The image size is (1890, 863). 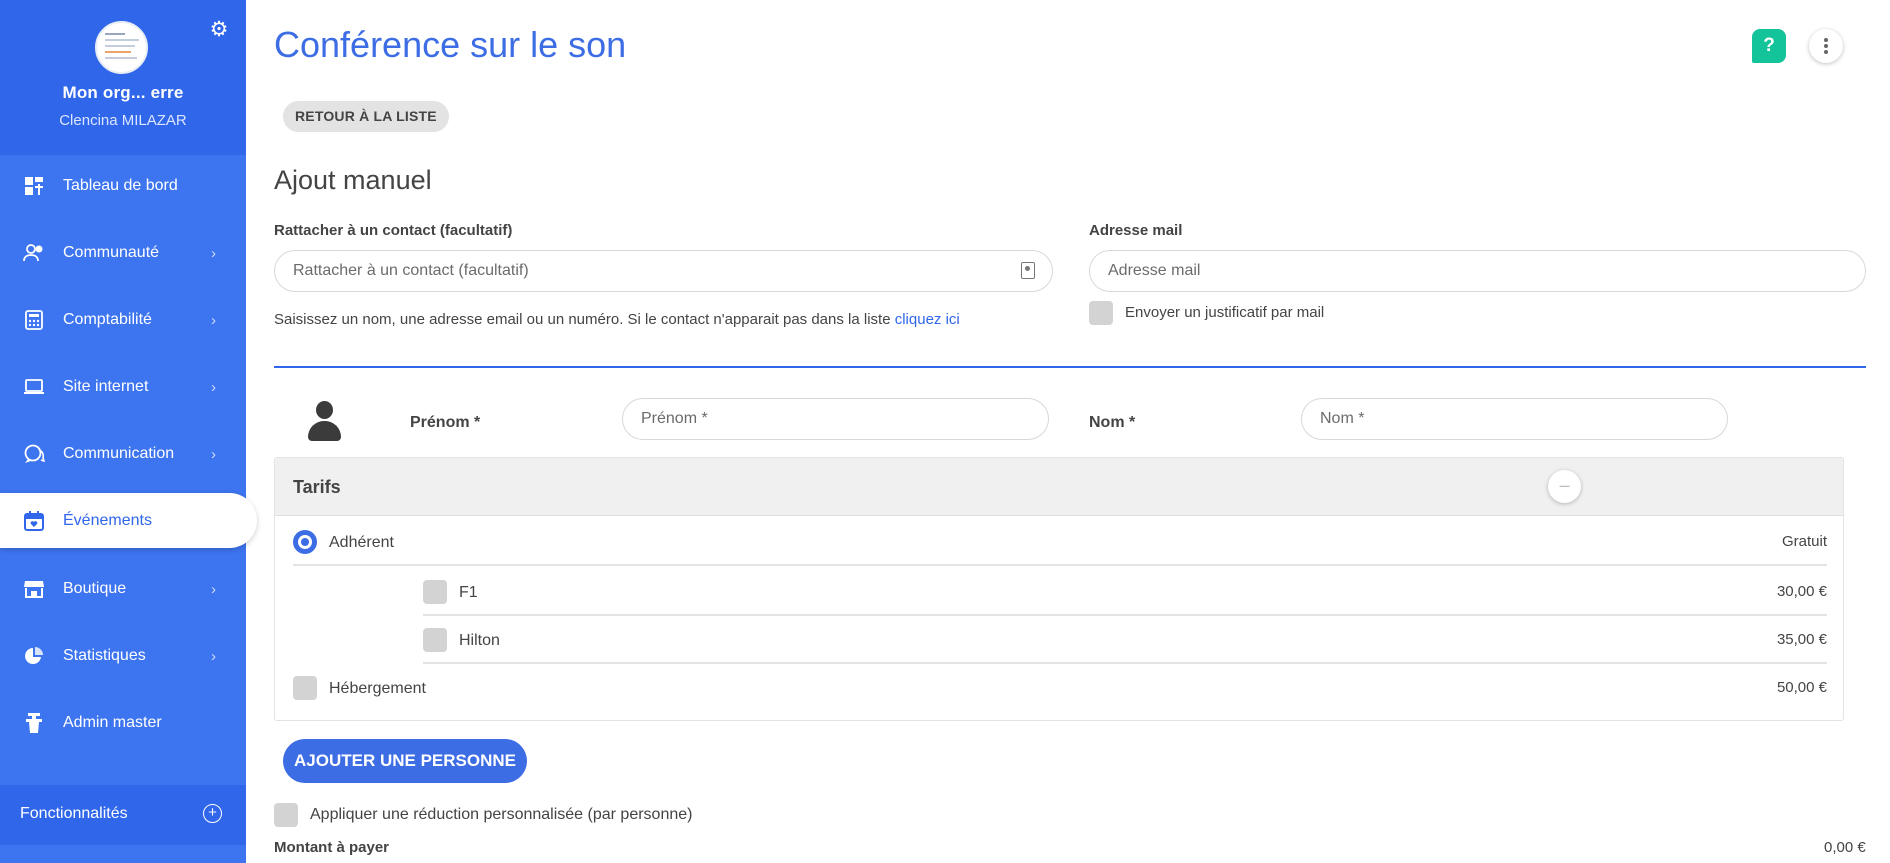 What do you see at coordinates (123, 93) in the screenshot?
I see `organization-name: Mon org... erre` at bounding box center [123, 93].